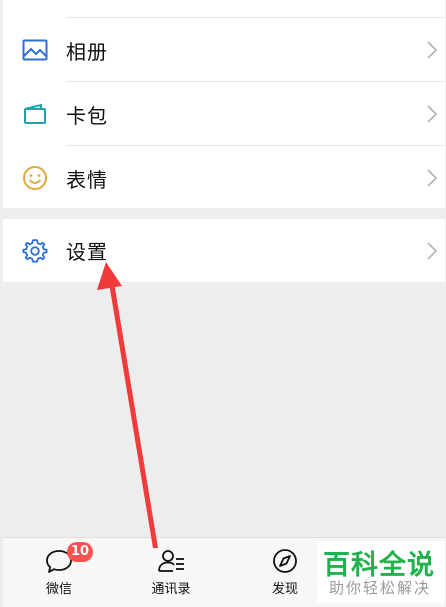 This screenshot has height=607, width=446. I want to click on tab-contacts: 通讯录, so click(171, 572).